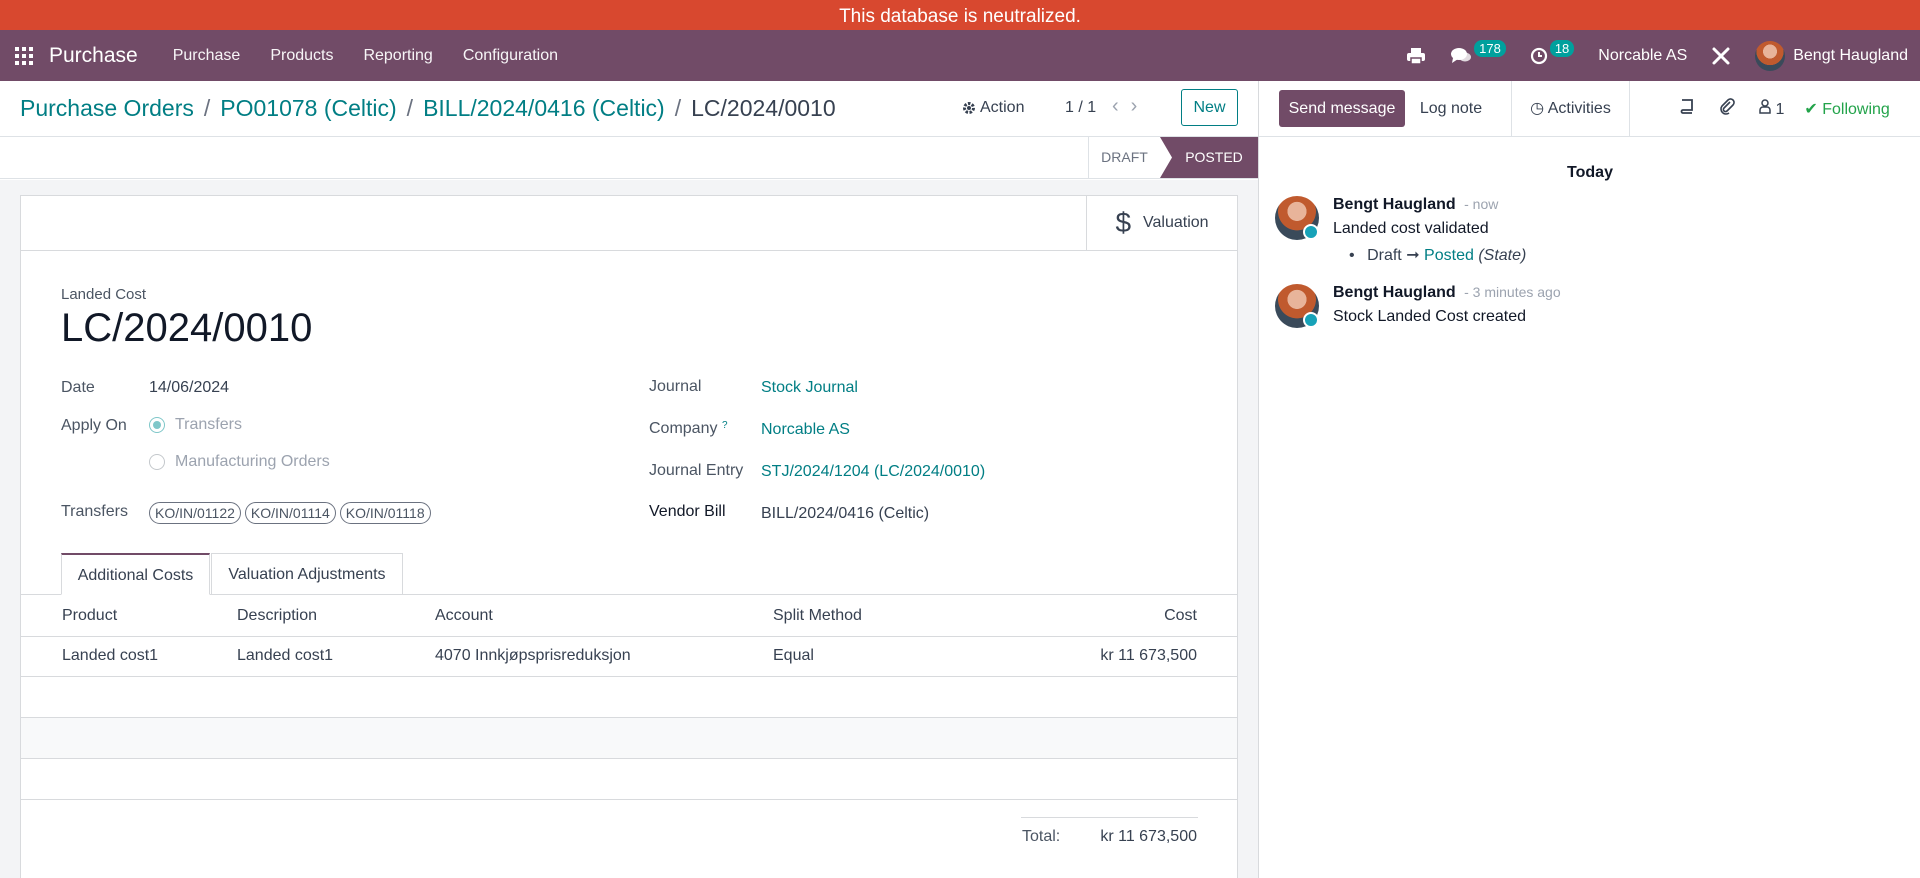  Describe the element at coordinates (1109, 817) in the screenshot. I see `total-divider` at that location.